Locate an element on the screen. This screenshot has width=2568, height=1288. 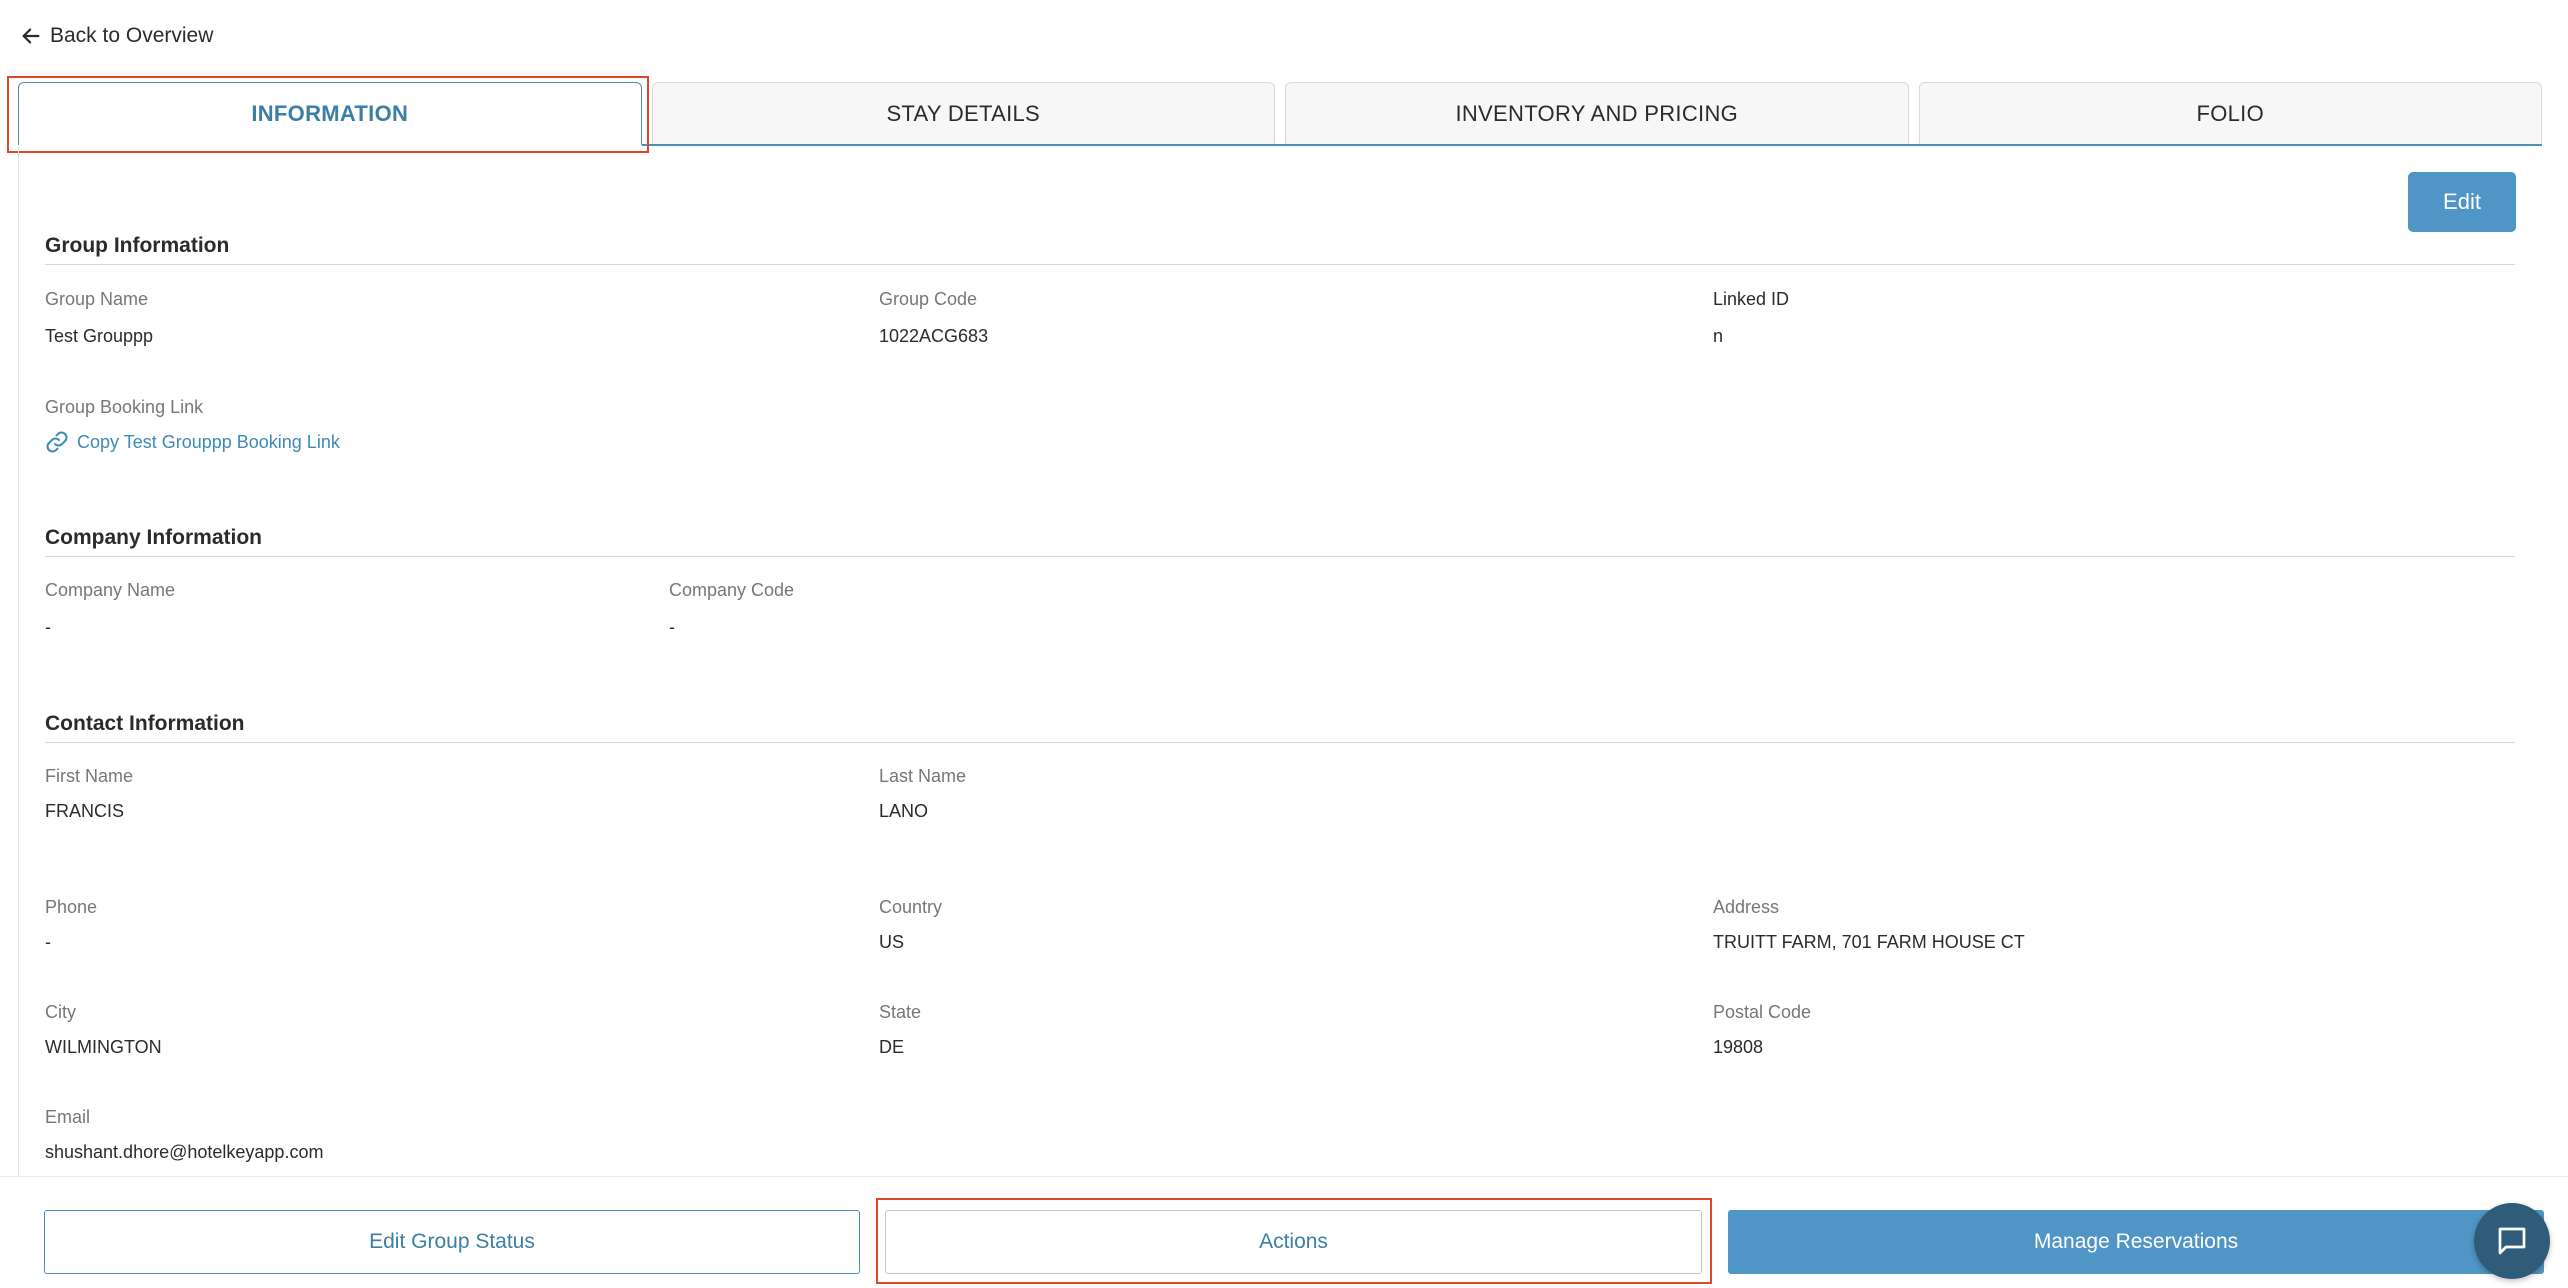
copy-booking-link: Copy Test Grouppp Booking Link is located at coordinates (192, 442).